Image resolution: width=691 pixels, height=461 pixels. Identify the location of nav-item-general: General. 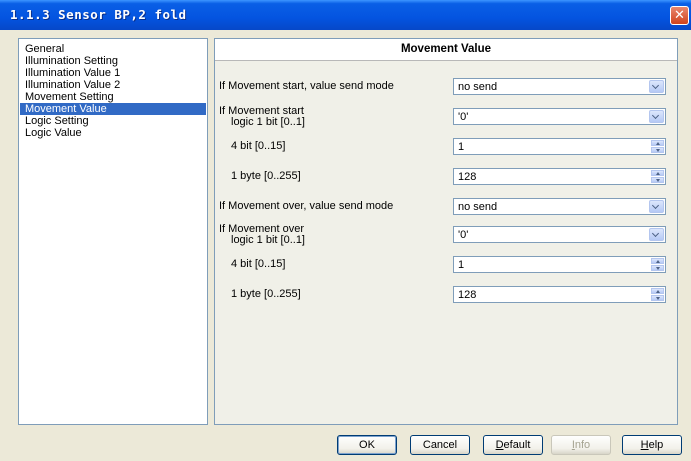
(42, 49).